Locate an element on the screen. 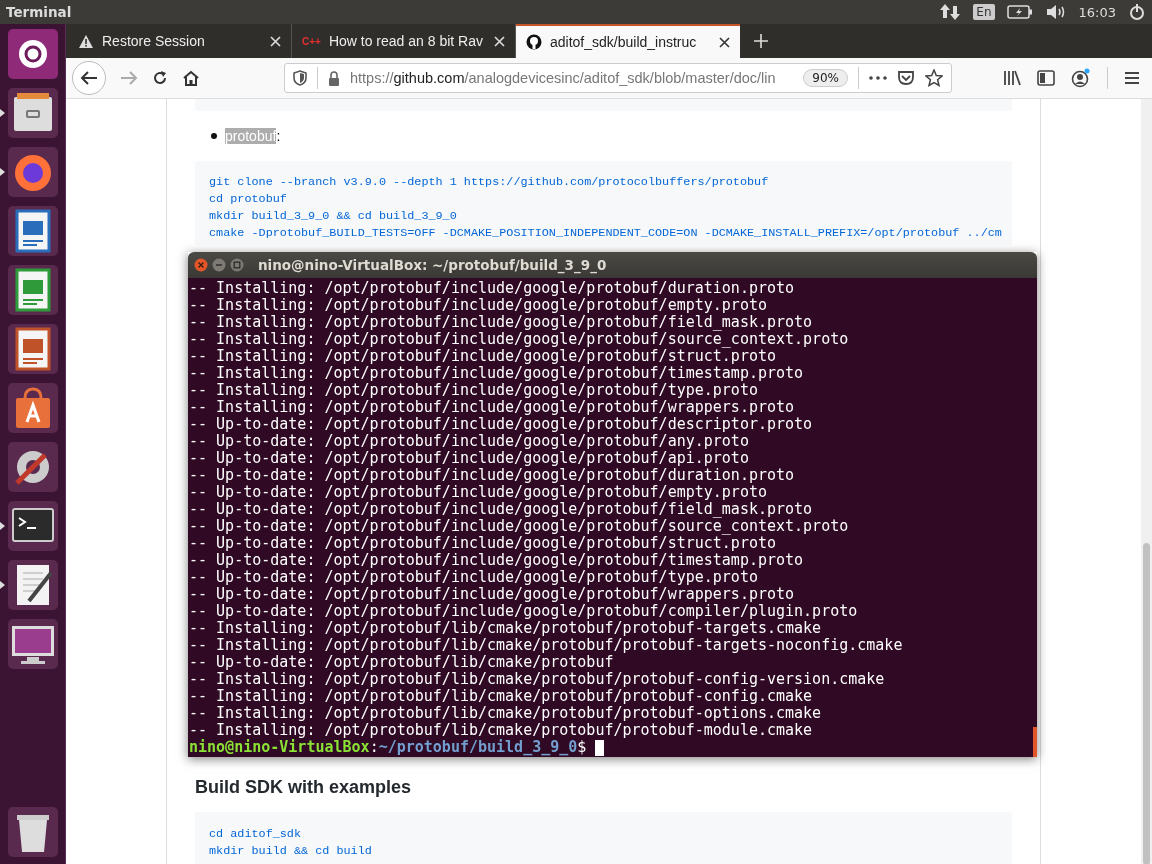 The image size is (1152, 864). prompt-user: nino@nino-VirtualBox is located at coordinates (279, 747).